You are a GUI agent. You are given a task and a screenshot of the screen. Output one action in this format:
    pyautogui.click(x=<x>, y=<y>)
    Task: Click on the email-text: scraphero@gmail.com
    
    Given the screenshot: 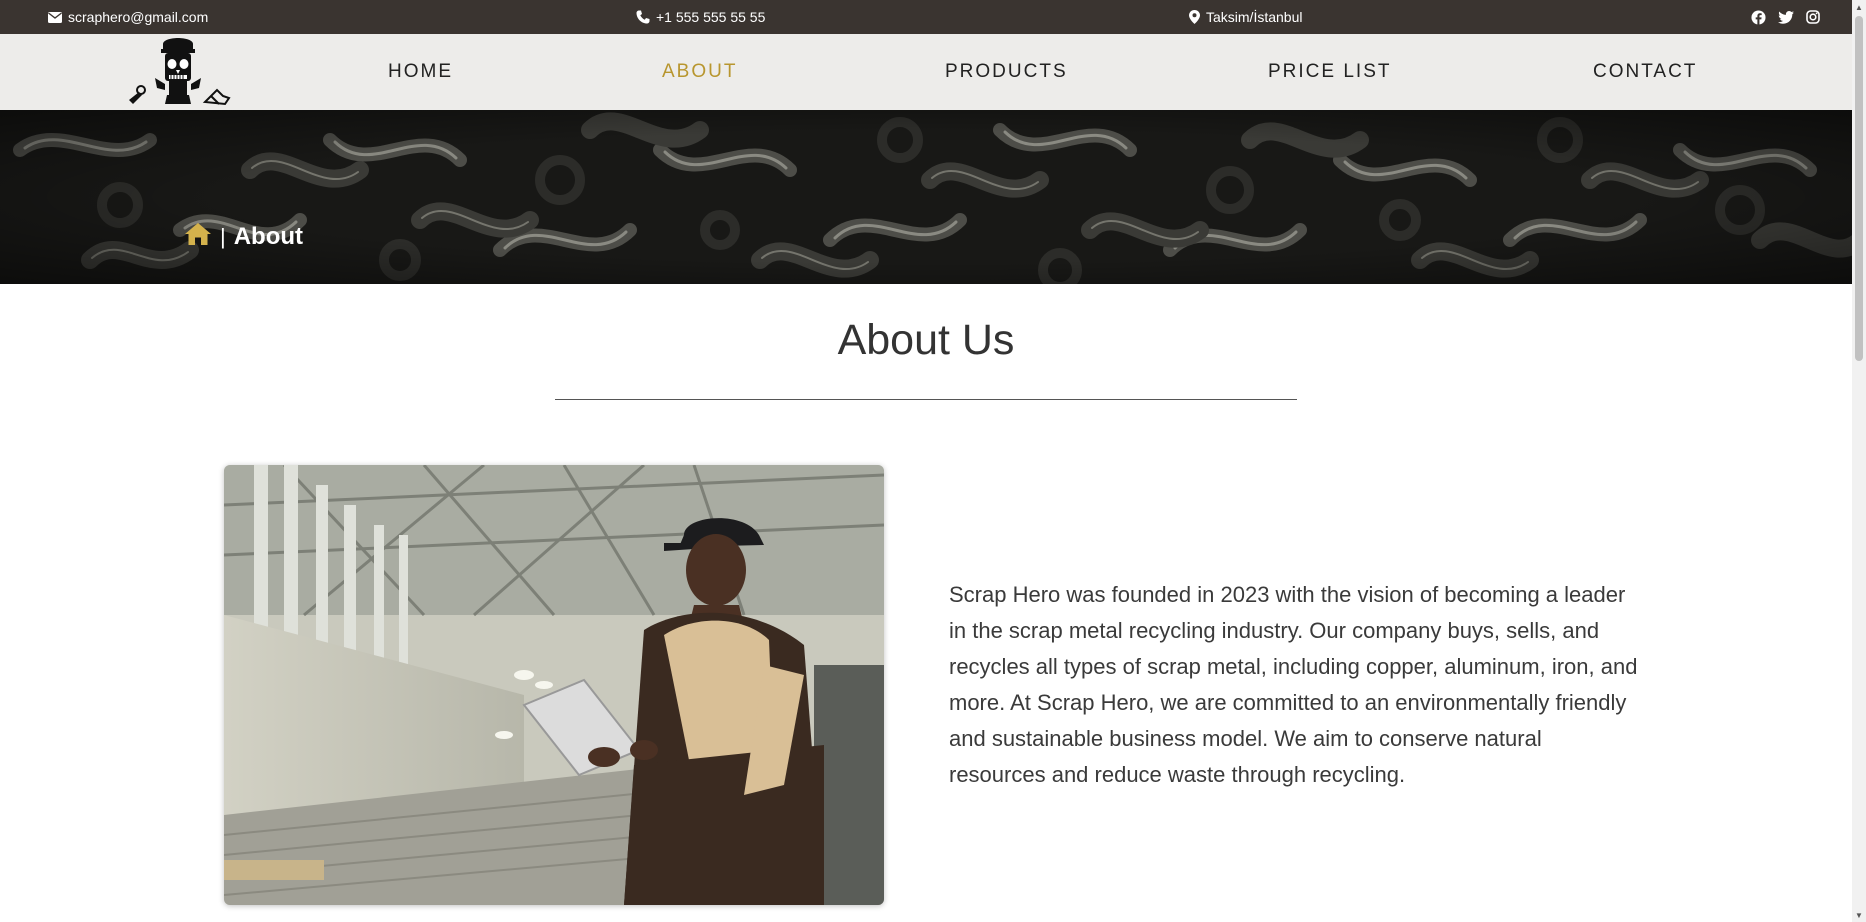 What is the action you would take?
    pyautogui.click(x=138, y=17)
    